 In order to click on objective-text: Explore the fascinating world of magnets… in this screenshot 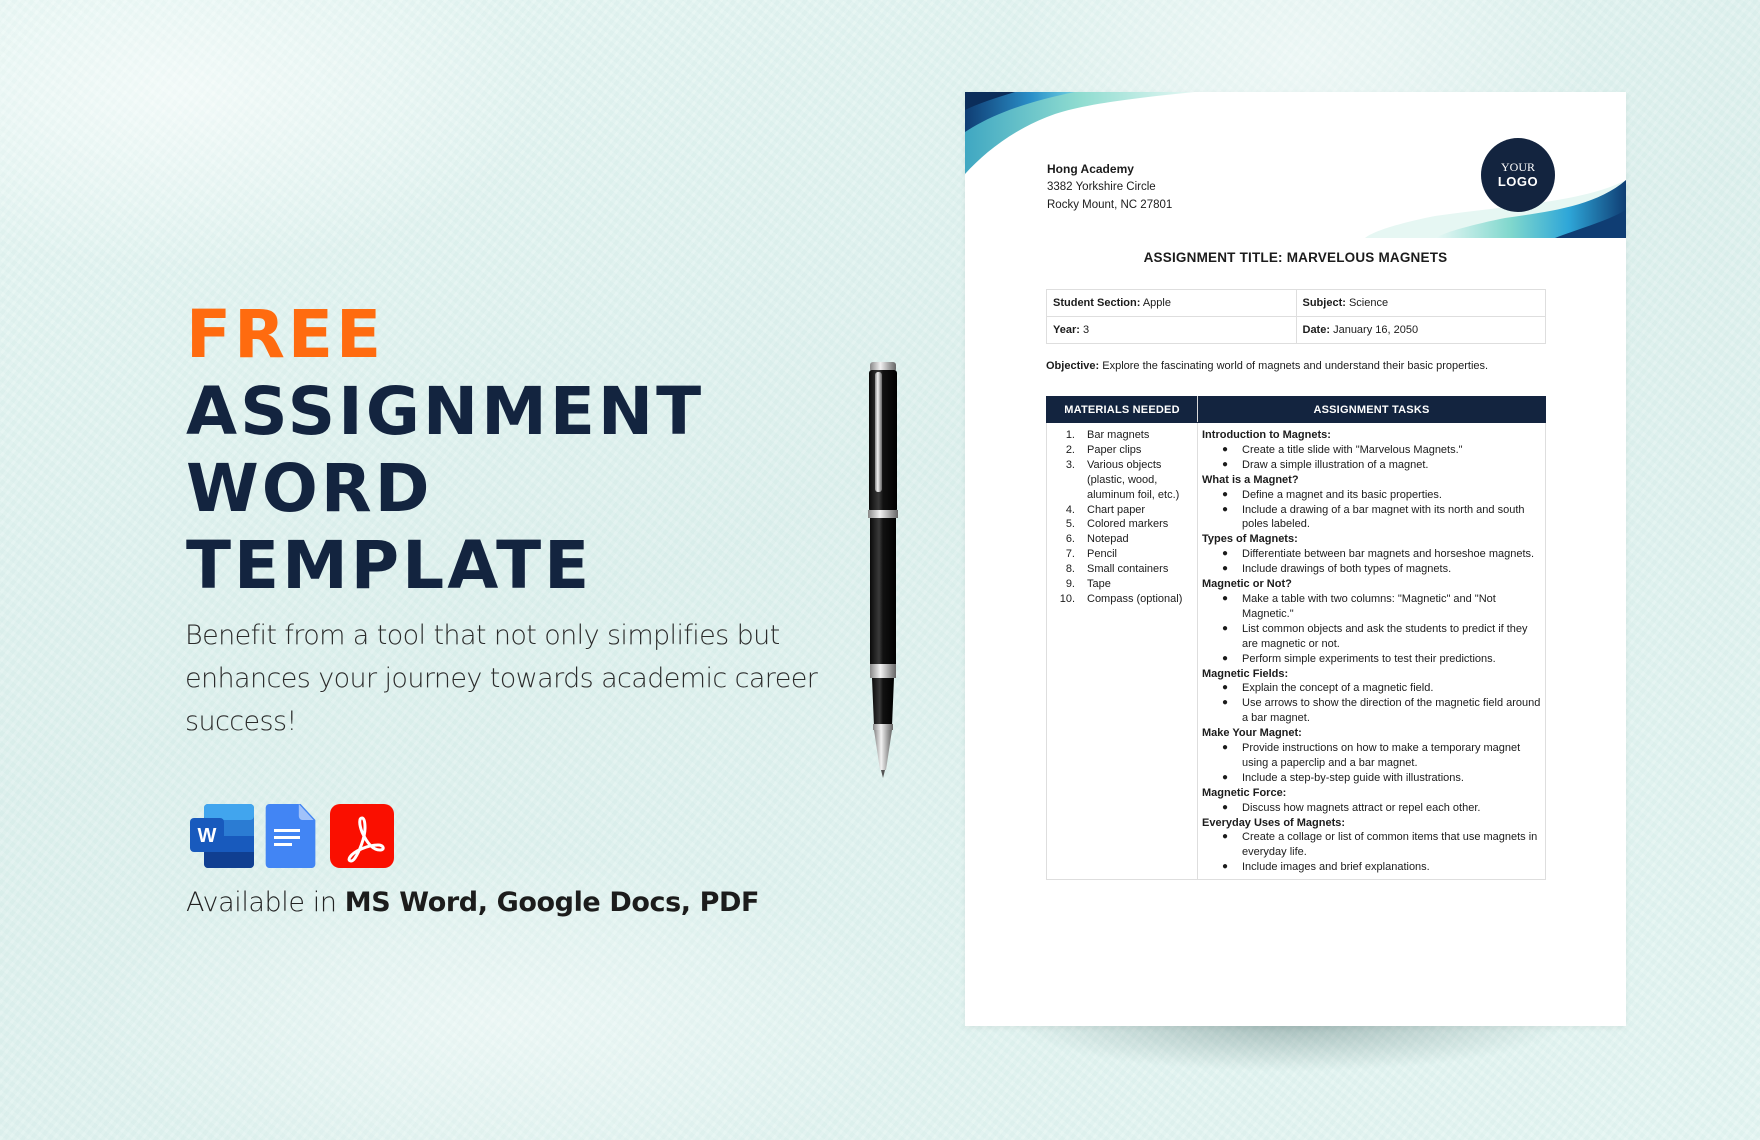, I will do `click(1295, 366)`.